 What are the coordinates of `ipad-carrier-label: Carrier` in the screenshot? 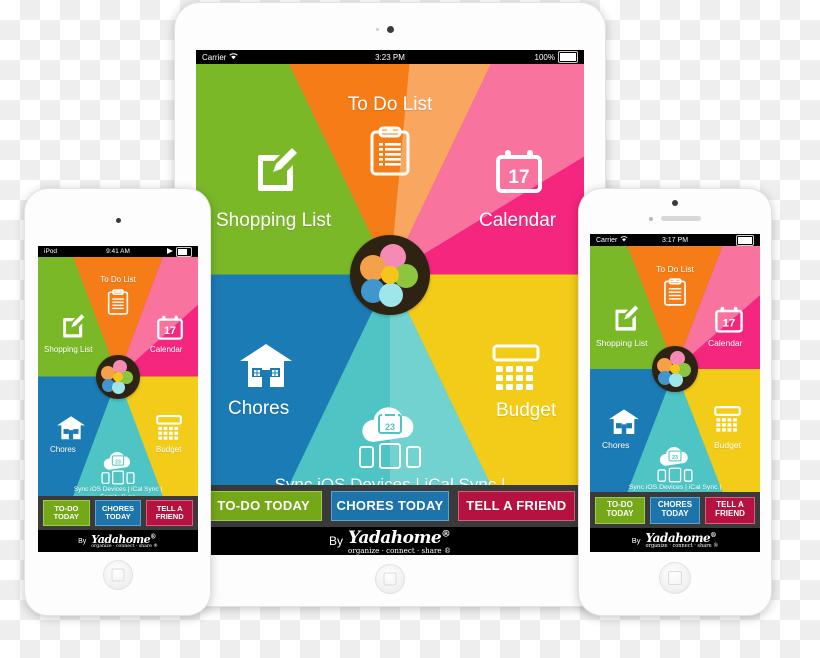 It's located at (214, 57).